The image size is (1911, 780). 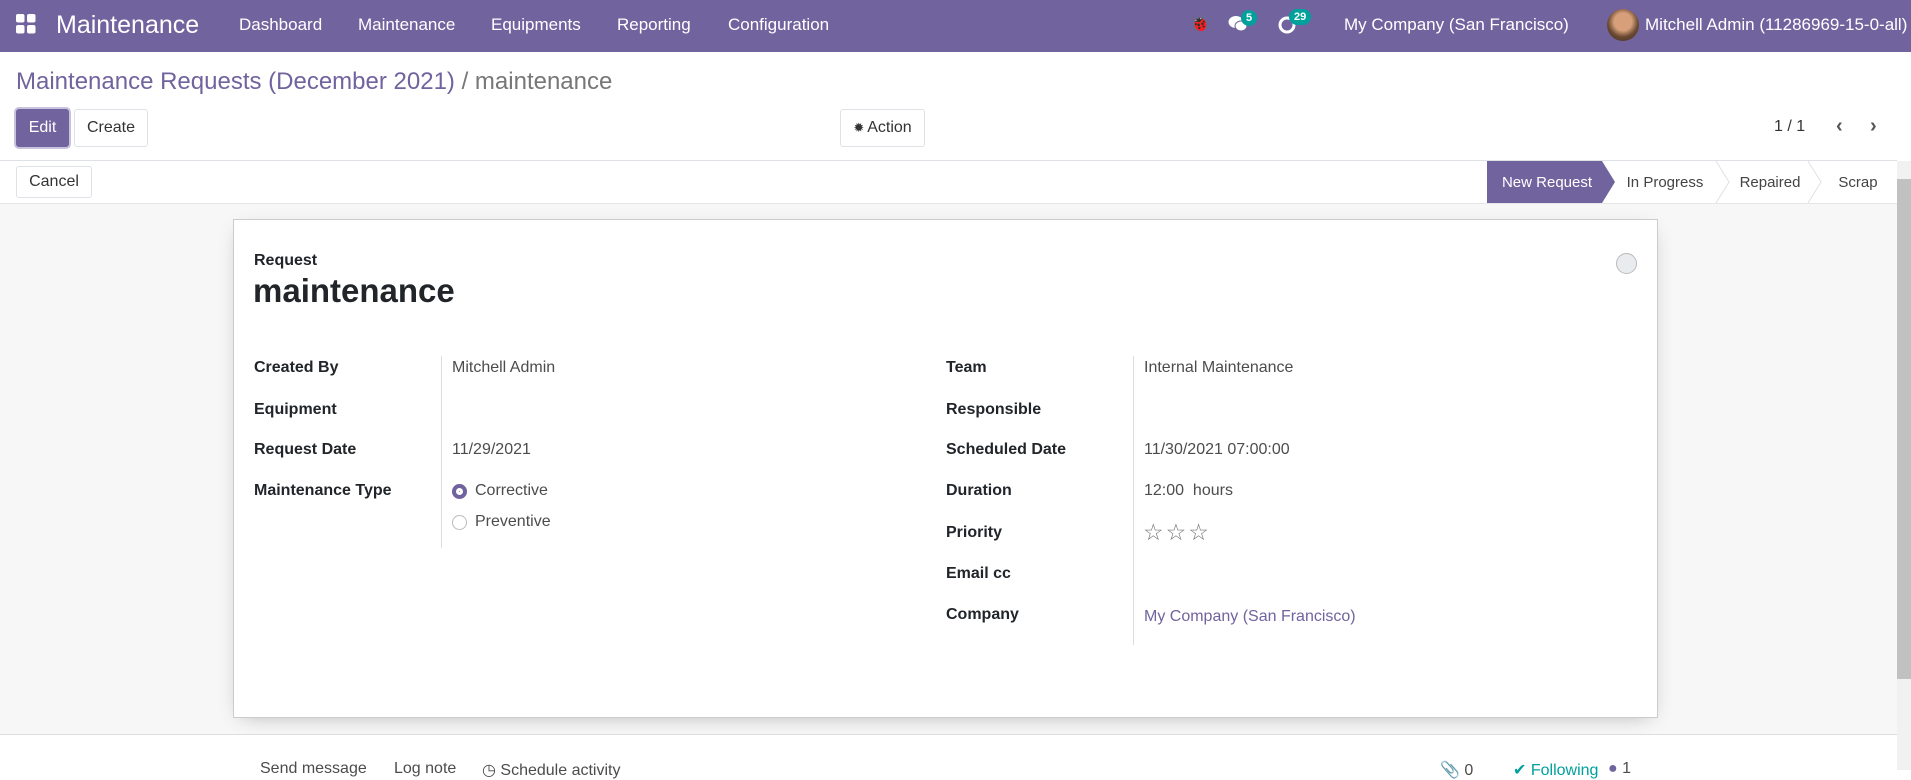 I want to click on attachments-button: 📎 0, so click(x=1456, y=770).